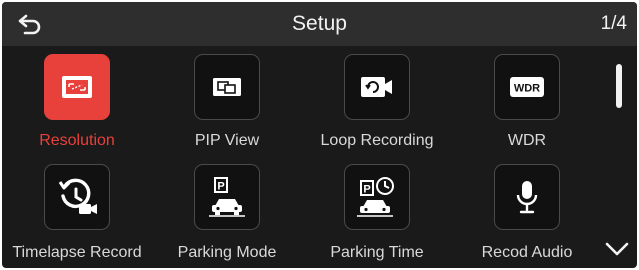  Describe the element at coordinates (77, 252) in the screenshot. I see `menu-item-label: Timelapse Record` at that location.